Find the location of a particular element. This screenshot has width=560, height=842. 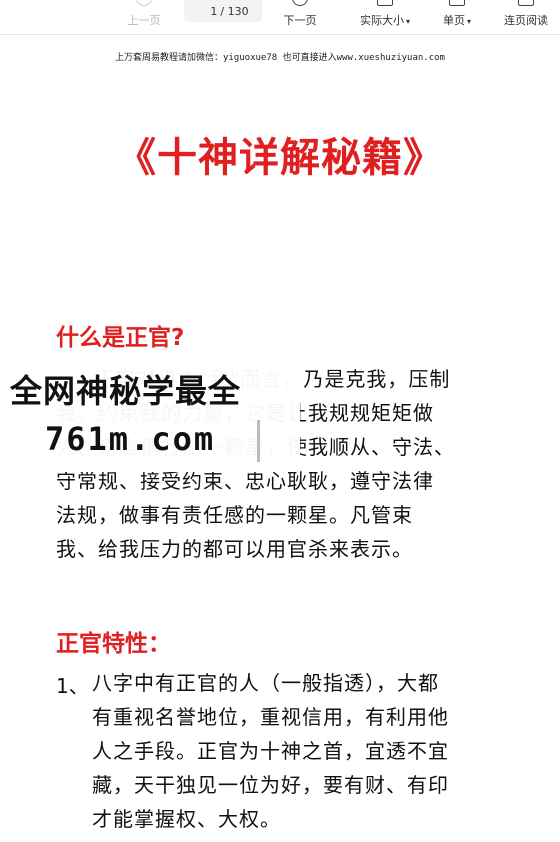

watermark-text: 全网神秘学最全 is located at coordinates (126, 391).